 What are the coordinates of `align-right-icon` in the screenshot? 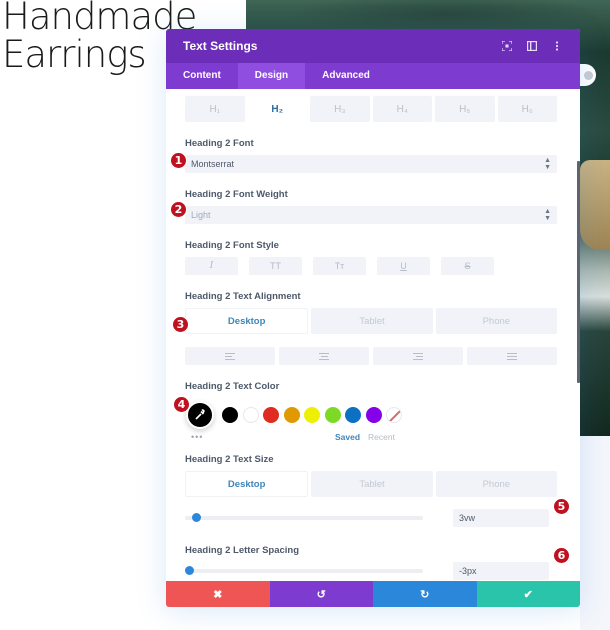 It's located at (418, 356).